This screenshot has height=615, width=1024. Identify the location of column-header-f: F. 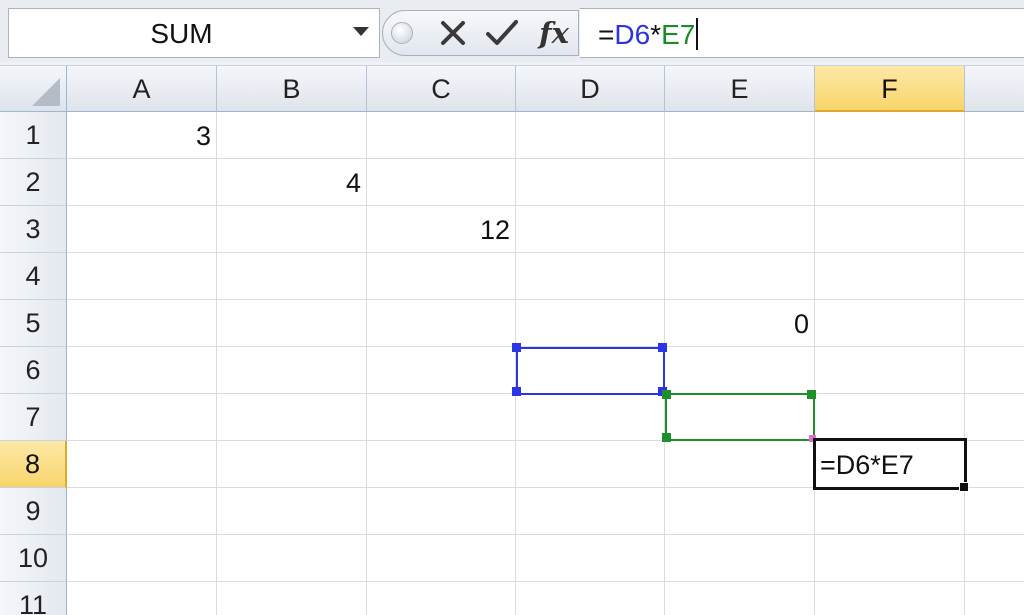
(890, 89).